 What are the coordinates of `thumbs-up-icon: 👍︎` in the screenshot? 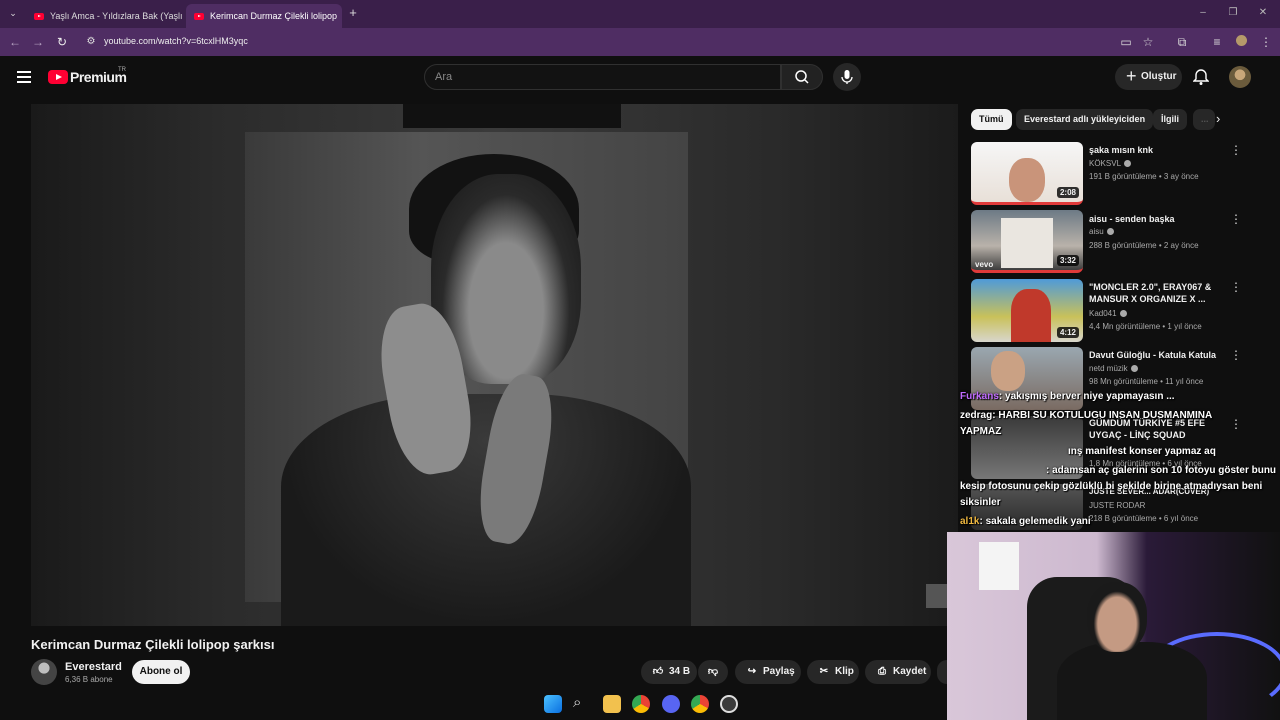 It's located at (658, 671).